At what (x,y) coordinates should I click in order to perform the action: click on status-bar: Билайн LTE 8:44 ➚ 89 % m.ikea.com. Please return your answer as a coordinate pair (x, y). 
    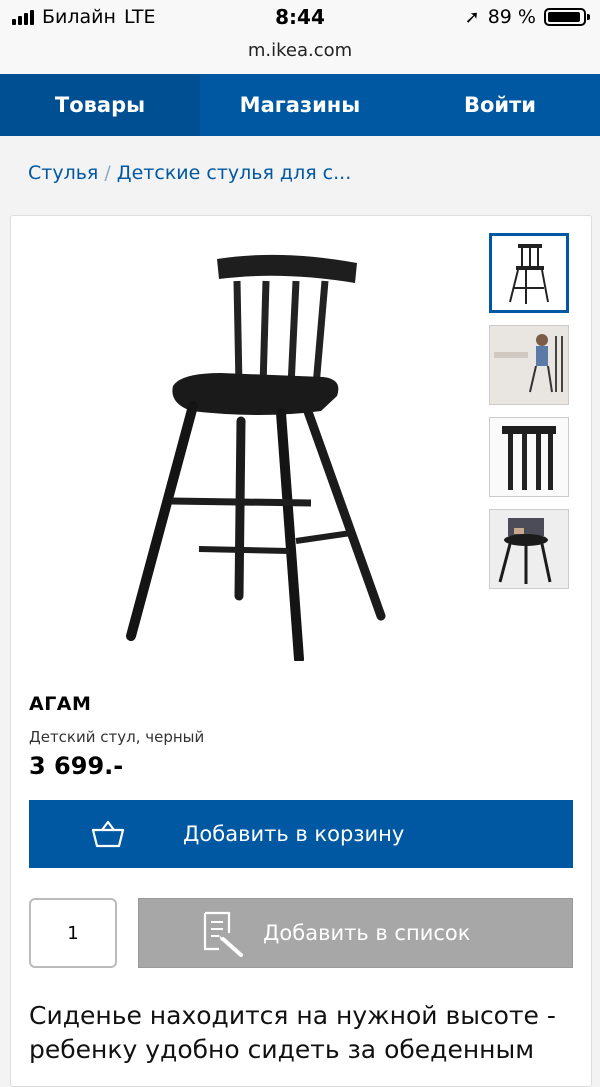
    Looking at the image, I should click on (300, 37).